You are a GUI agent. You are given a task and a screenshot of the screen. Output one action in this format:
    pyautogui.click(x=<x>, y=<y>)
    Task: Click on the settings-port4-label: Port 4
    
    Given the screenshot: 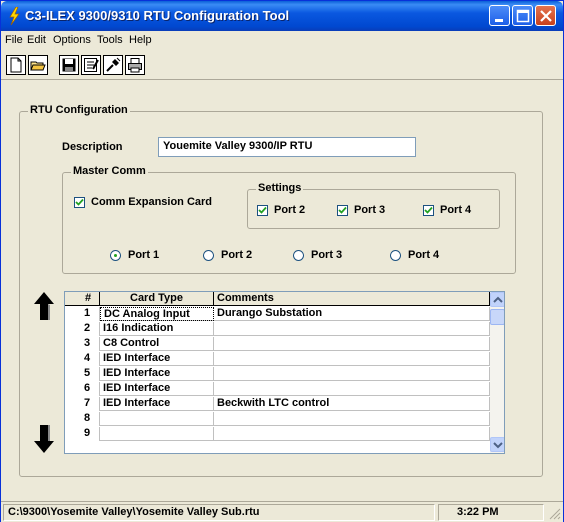 What is the action you would take?
    pyautogui.click(x=456, y=210)
    